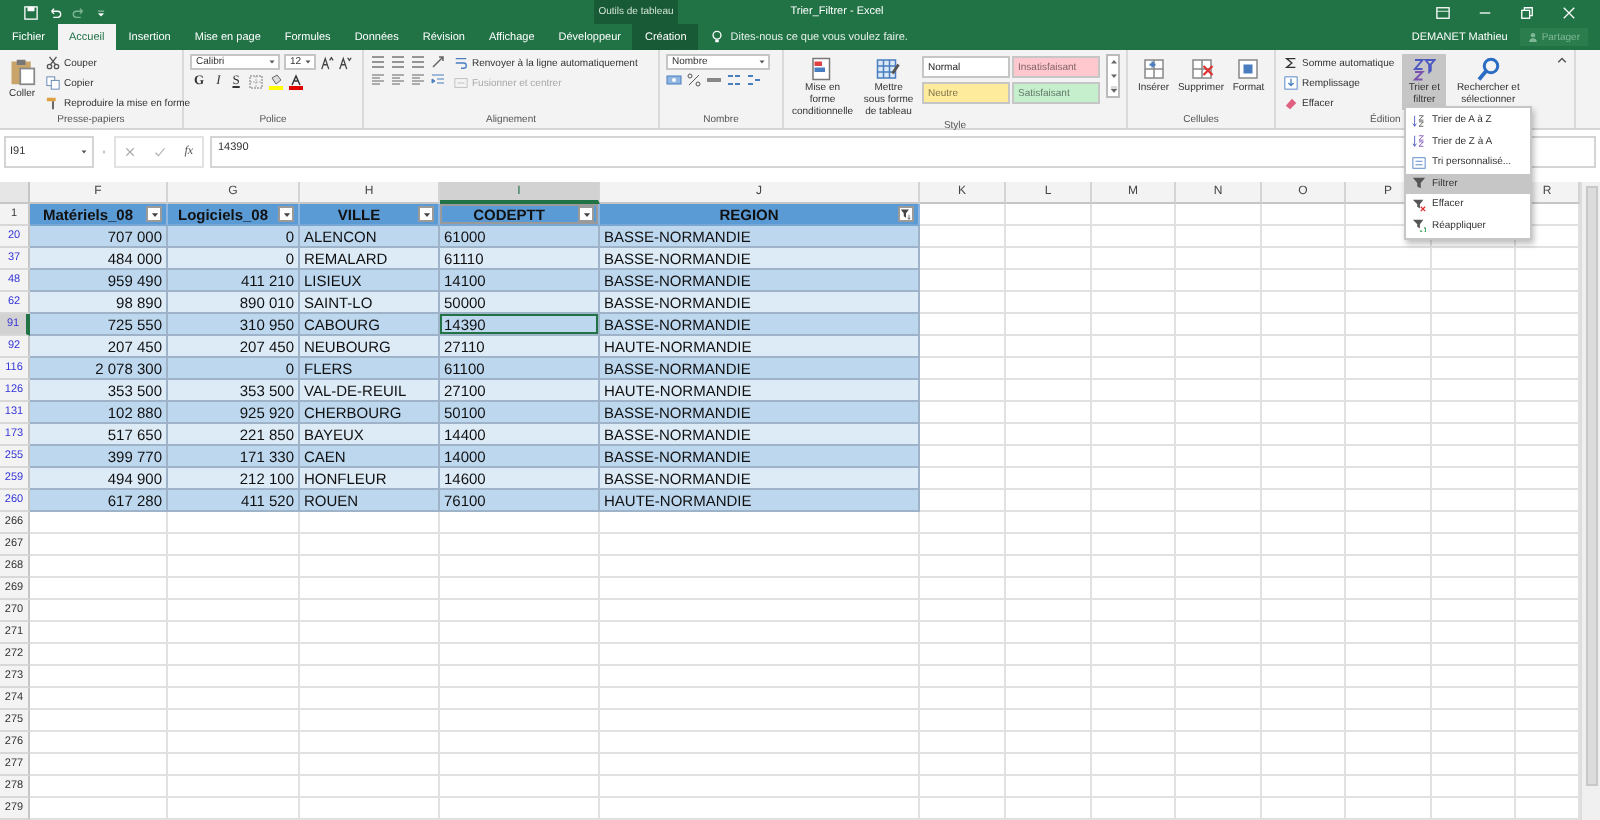  Describe the element at coordinates (1291, 83) in the screenshot. I see `fill-down-icon` at that location.